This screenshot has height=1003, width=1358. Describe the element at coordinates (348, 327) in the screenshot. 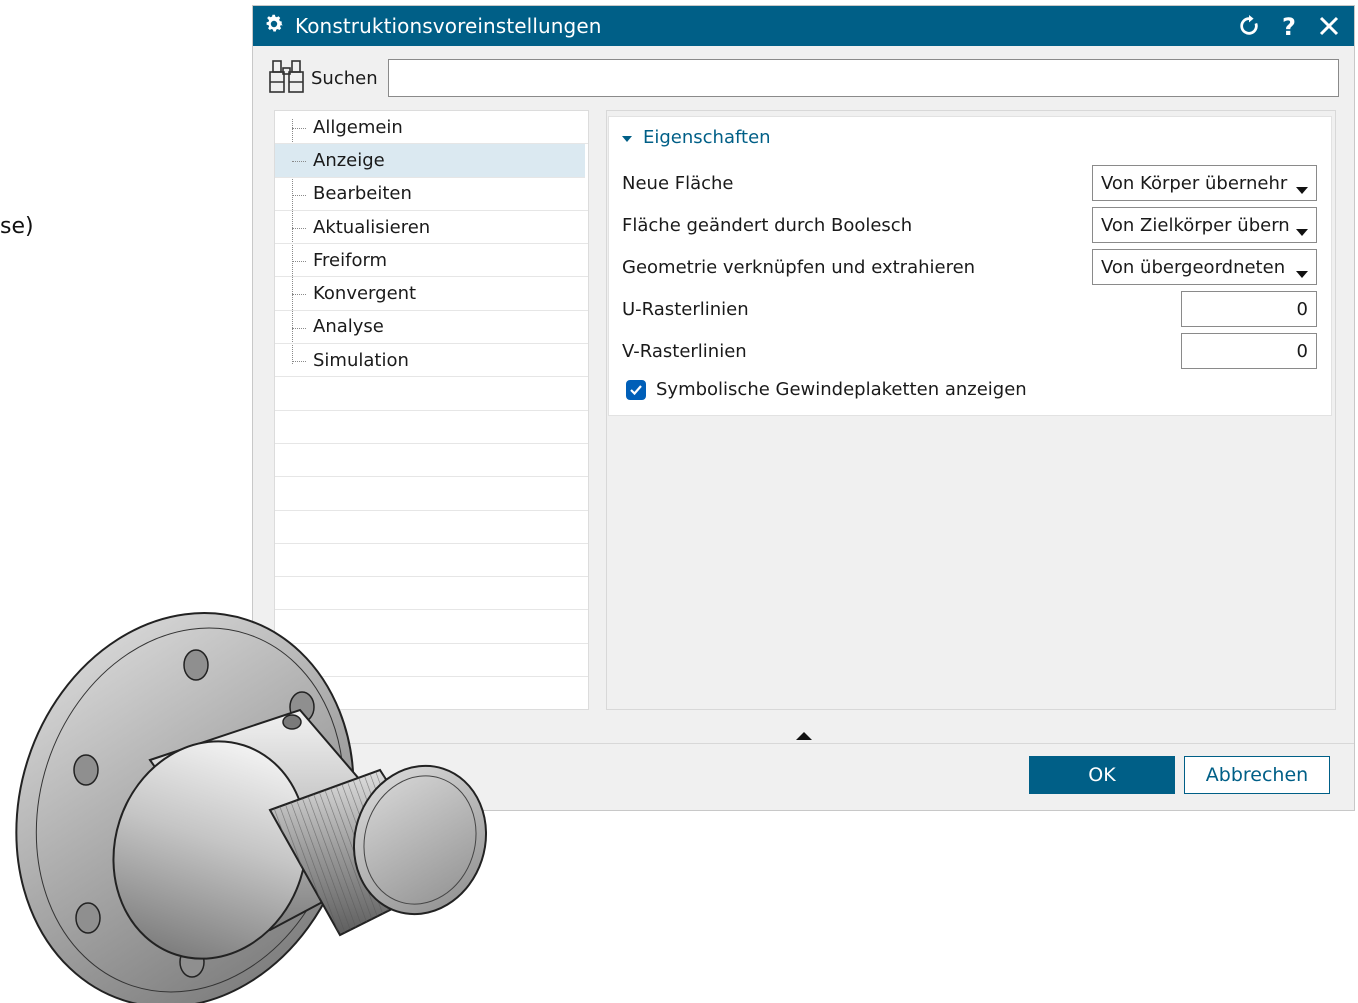

I see `tree-item-label: Analyse` at that location.